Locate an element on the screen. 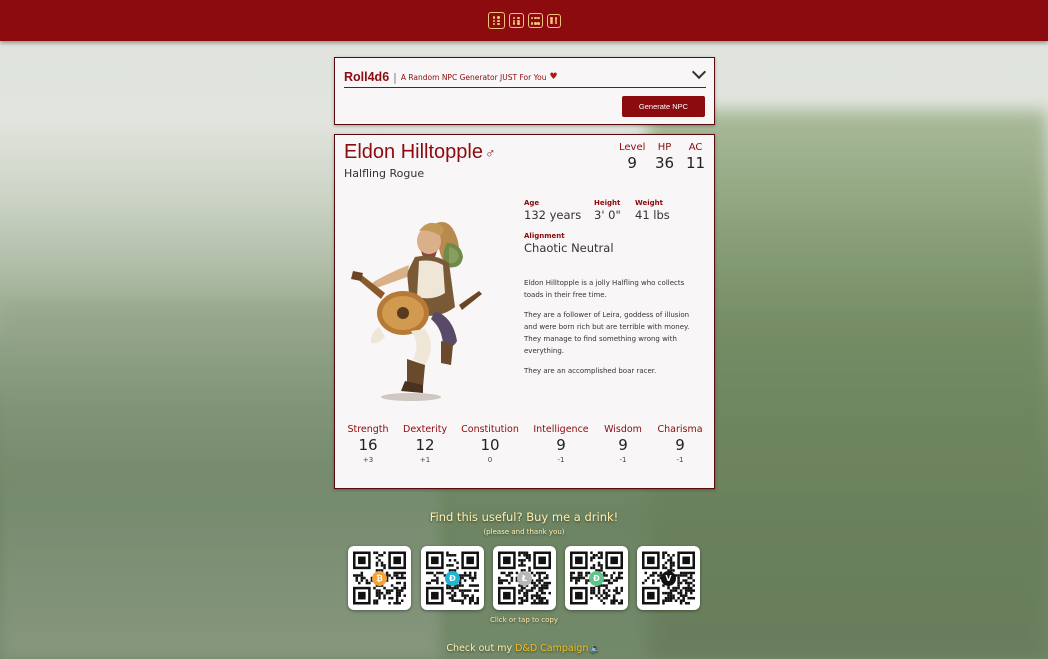 The height and width of the screenshot is (659, 1048). height-attribute: Height 3' 0" is located at coordinates (607, 210).